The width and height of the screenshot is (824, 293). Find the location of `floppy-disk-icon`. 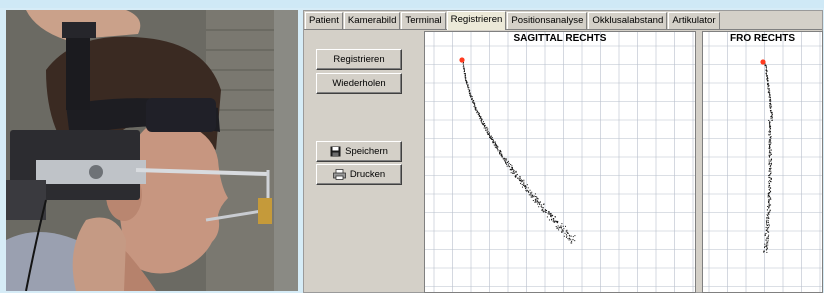

floppy-disk-icon is located at coordinates (335, 151).